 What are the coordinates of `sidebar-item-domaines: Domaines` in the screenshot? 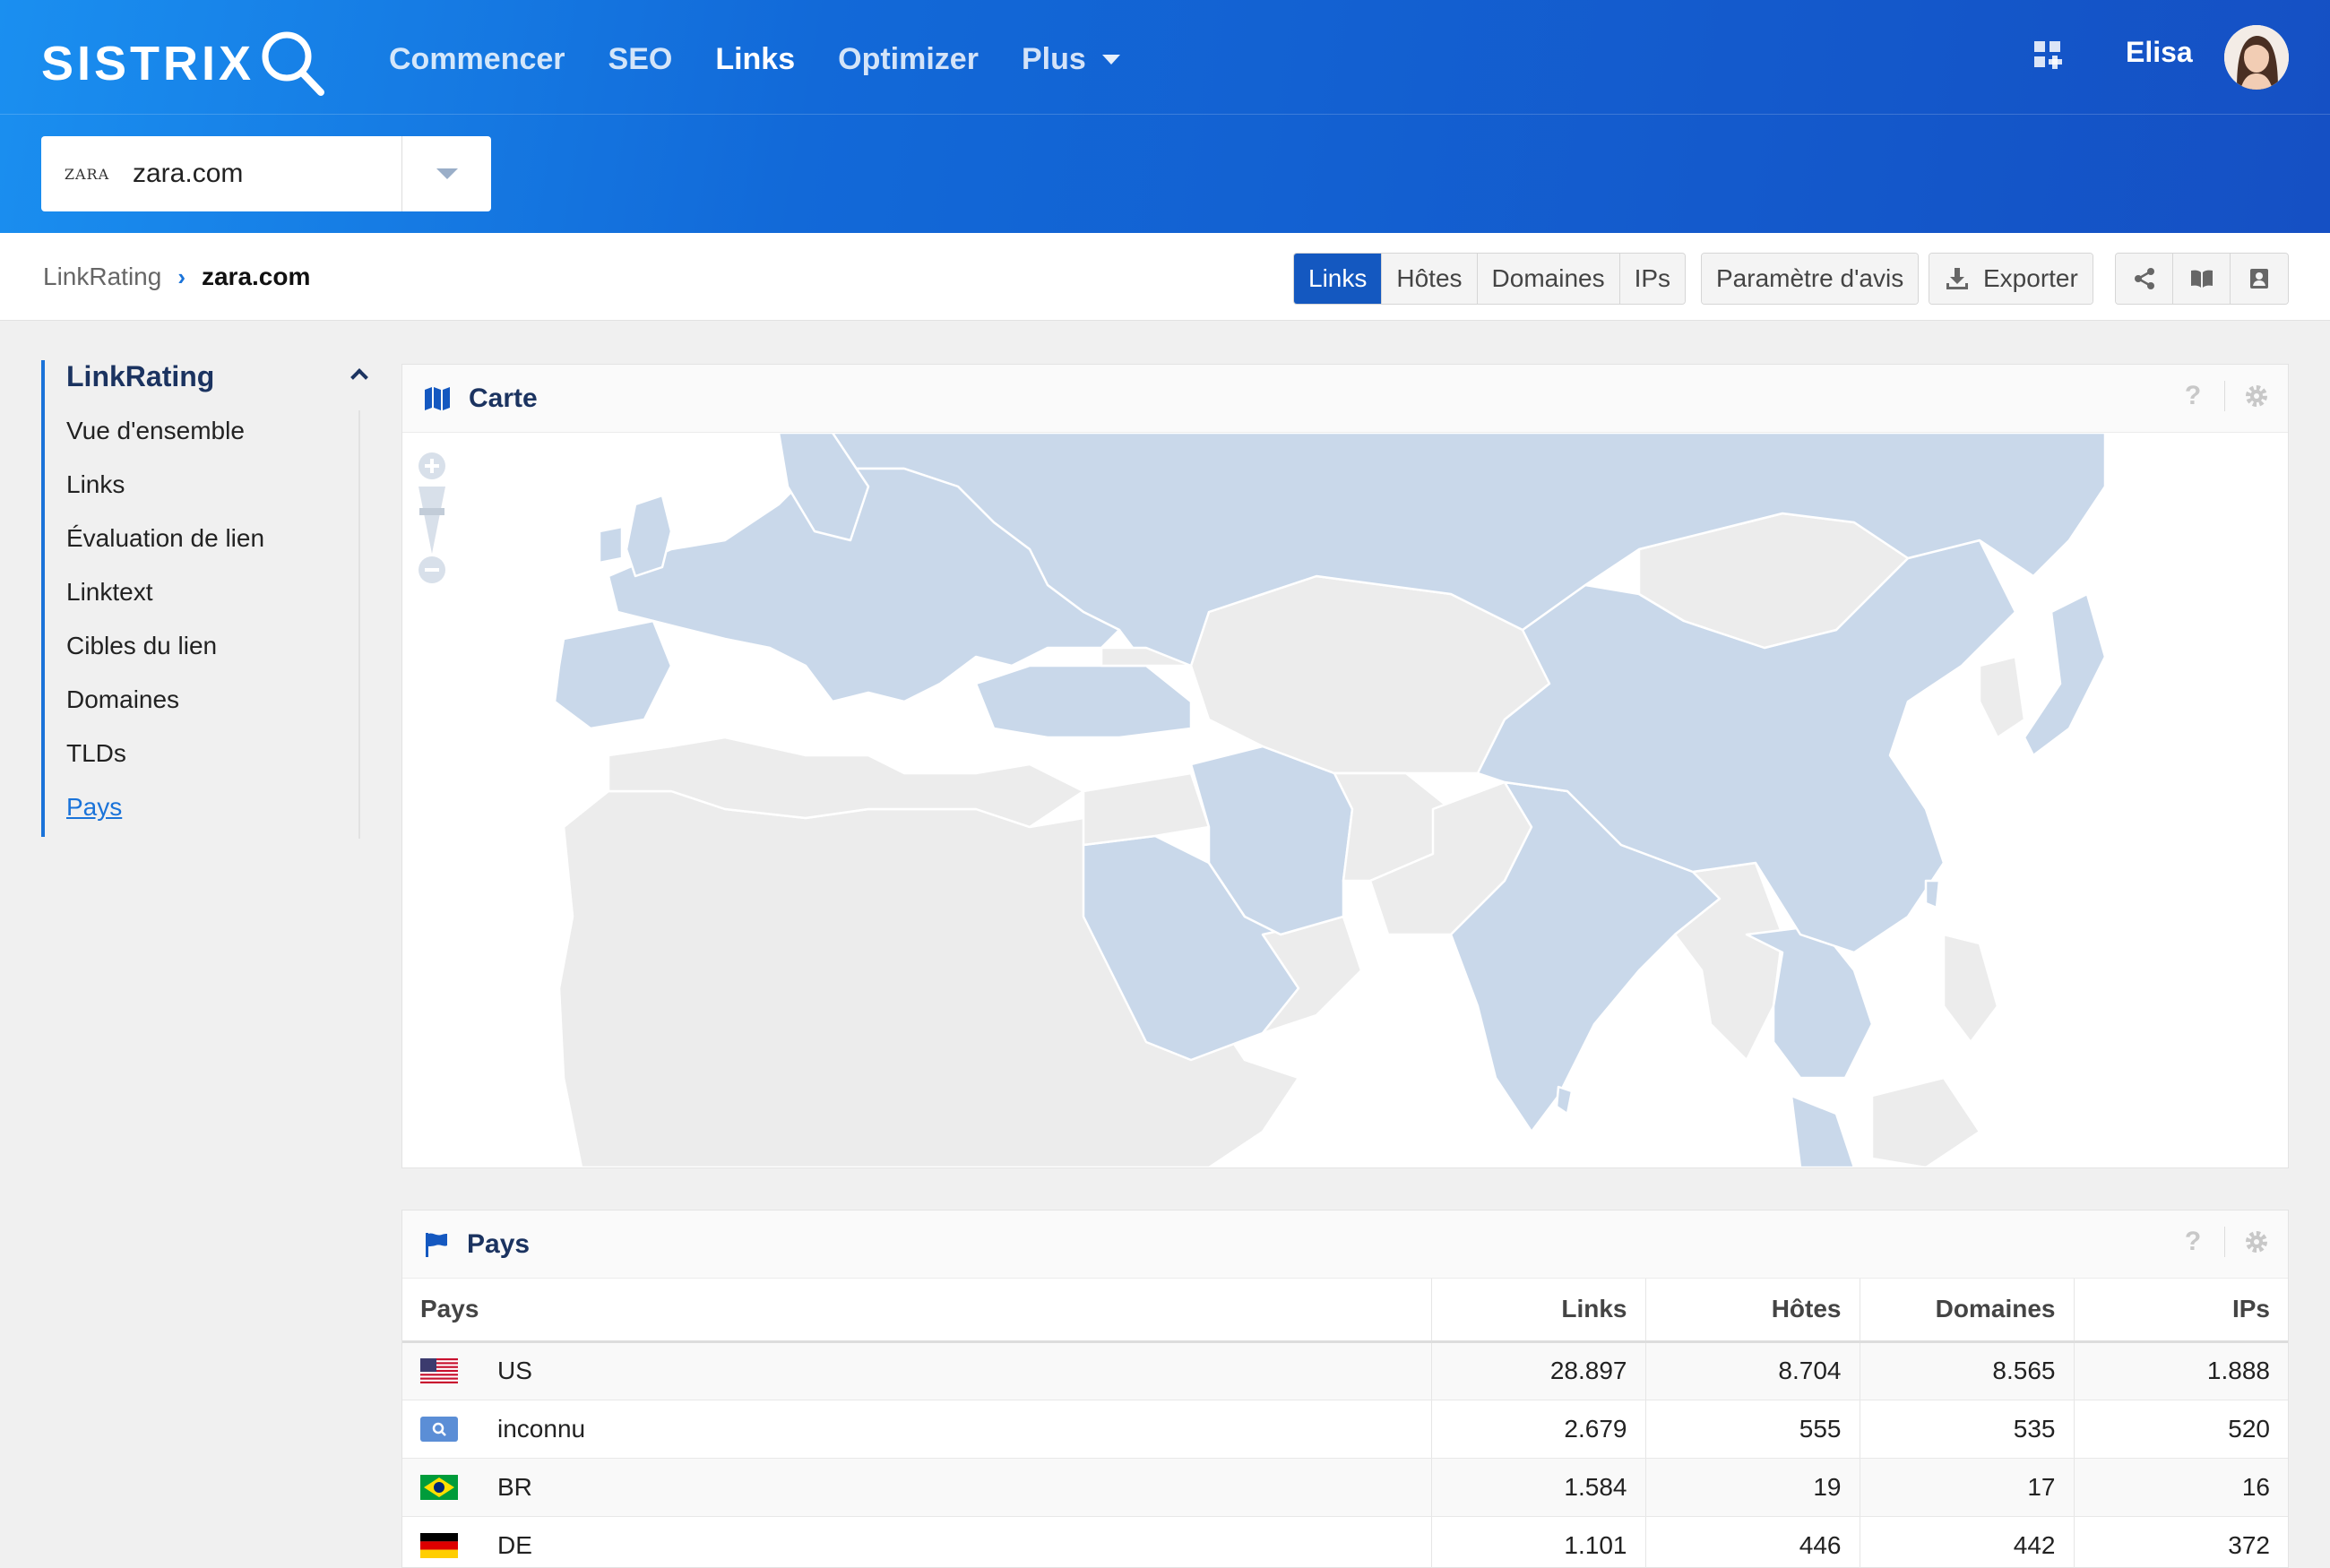 It's located at (165, 708).